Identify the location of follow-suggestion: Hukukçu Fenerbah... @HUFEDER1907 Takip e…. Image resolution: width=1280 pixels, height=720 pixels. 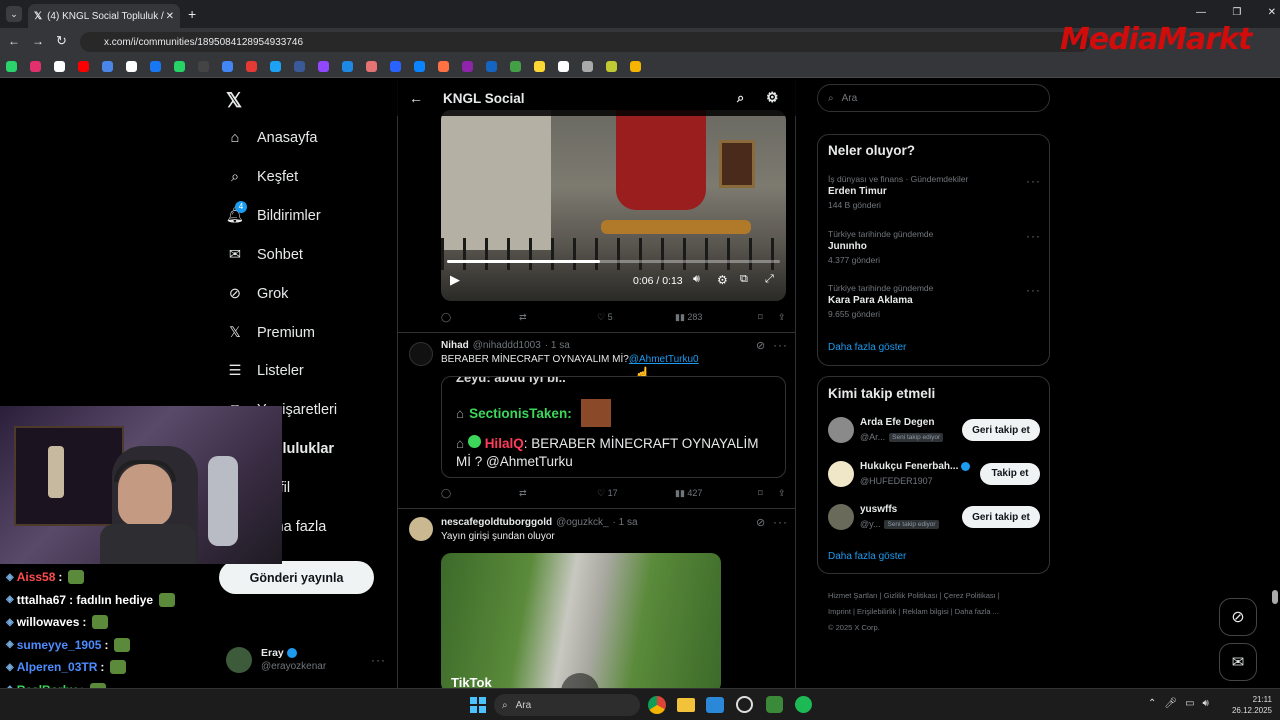
(934, 475).